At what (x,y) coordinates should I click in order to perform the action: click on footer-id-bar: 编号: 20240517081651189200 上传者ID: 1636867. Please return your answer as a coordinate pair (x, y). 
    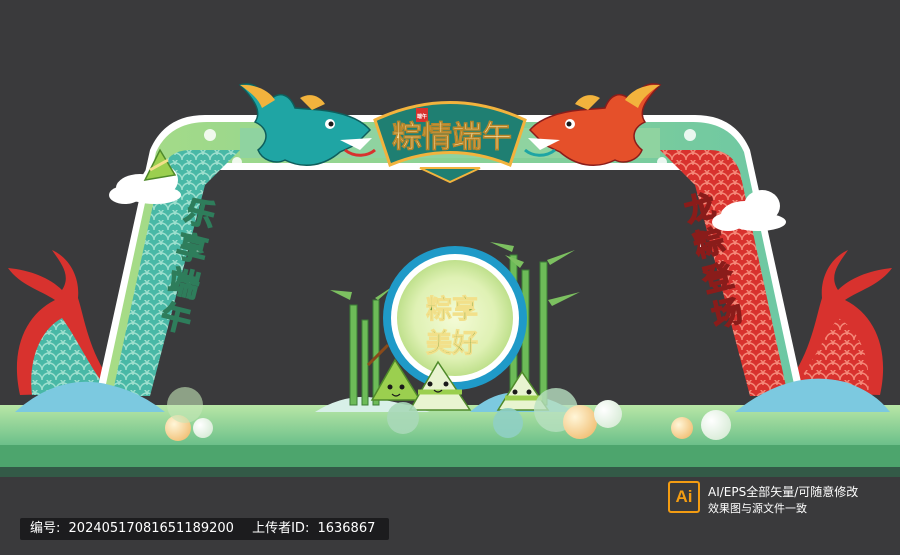
    Looking at the image, I should click on (205, 529).